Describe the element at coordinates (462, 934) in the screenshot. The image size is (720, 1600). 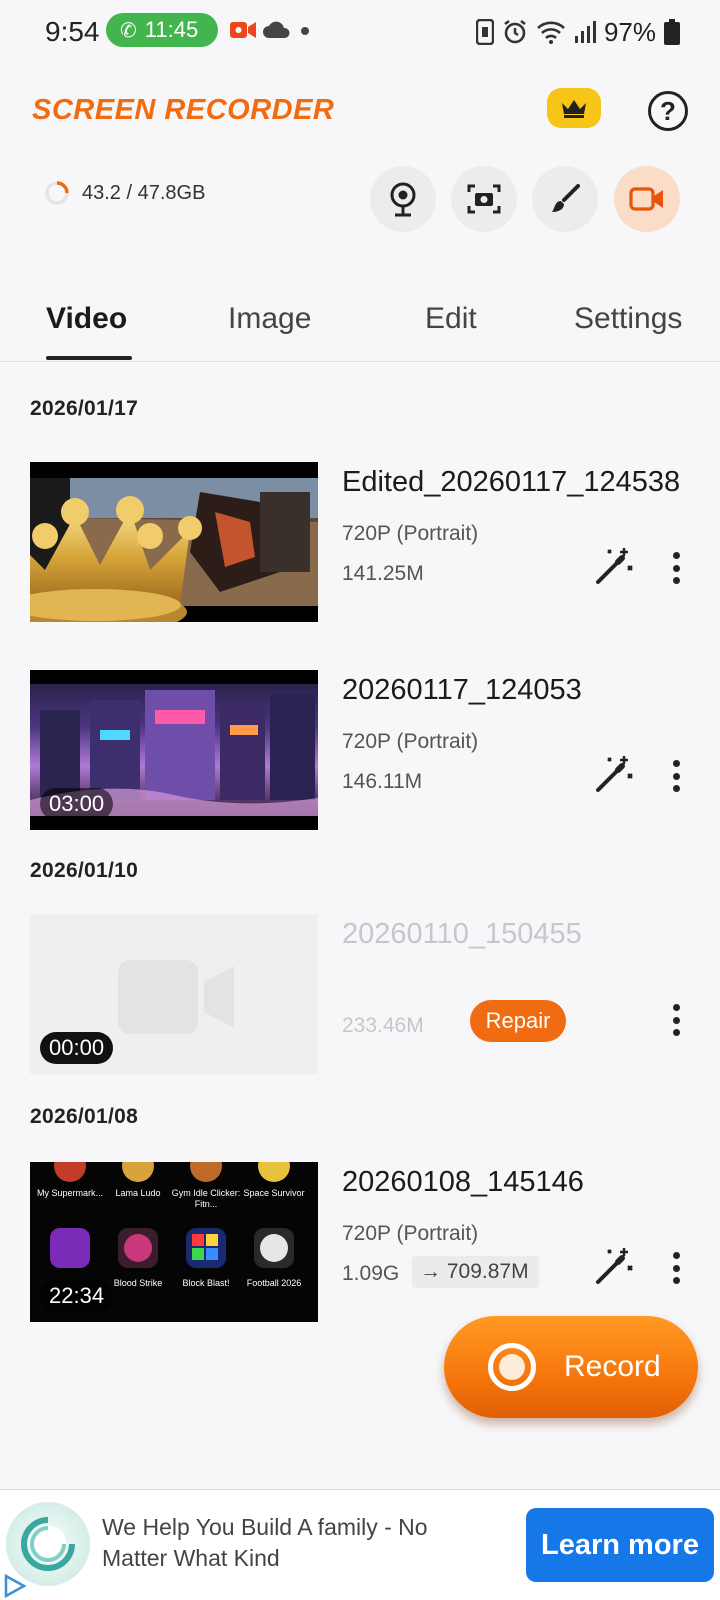
I see `video-title: 20260110_150455` at that location.